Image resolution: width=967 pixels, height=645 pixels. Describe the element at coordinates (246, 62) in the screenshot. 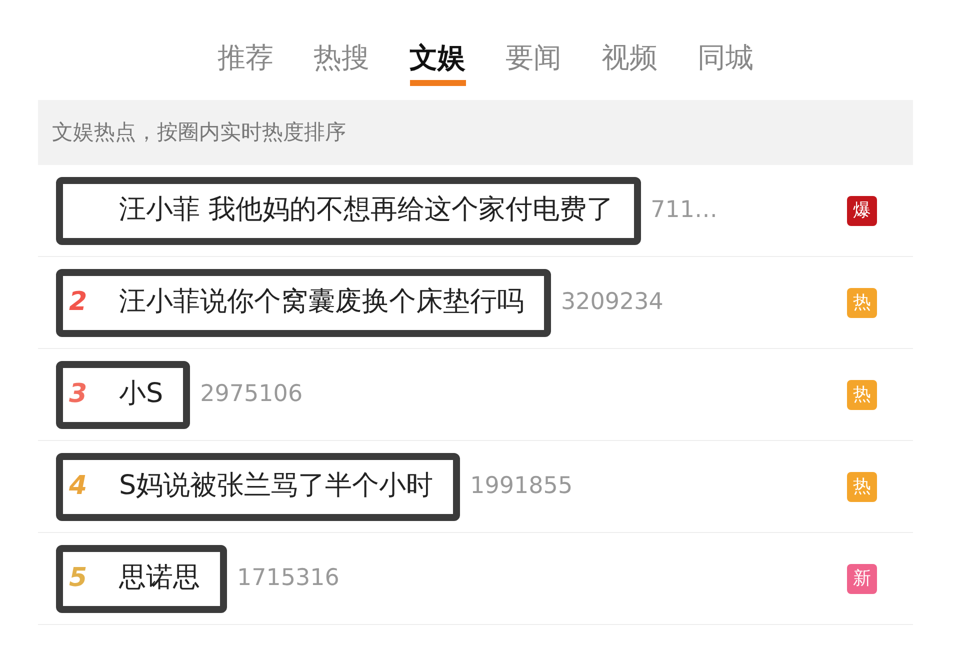

I see `tab: 推荐` at that location.